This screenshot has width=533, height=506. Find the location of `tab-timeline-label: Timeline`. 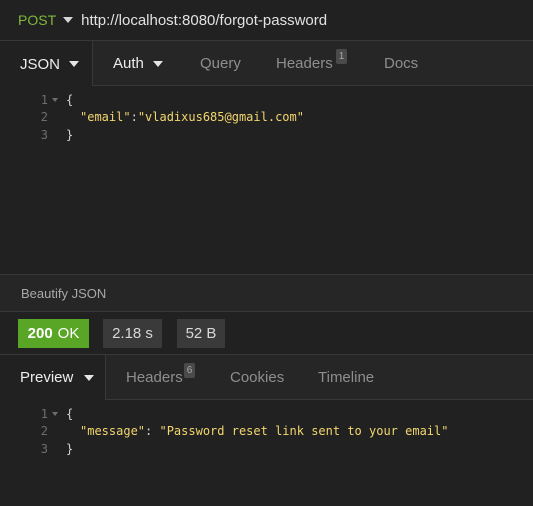

tab-timeline-label: Timeline is located at coordinates (346, 377).